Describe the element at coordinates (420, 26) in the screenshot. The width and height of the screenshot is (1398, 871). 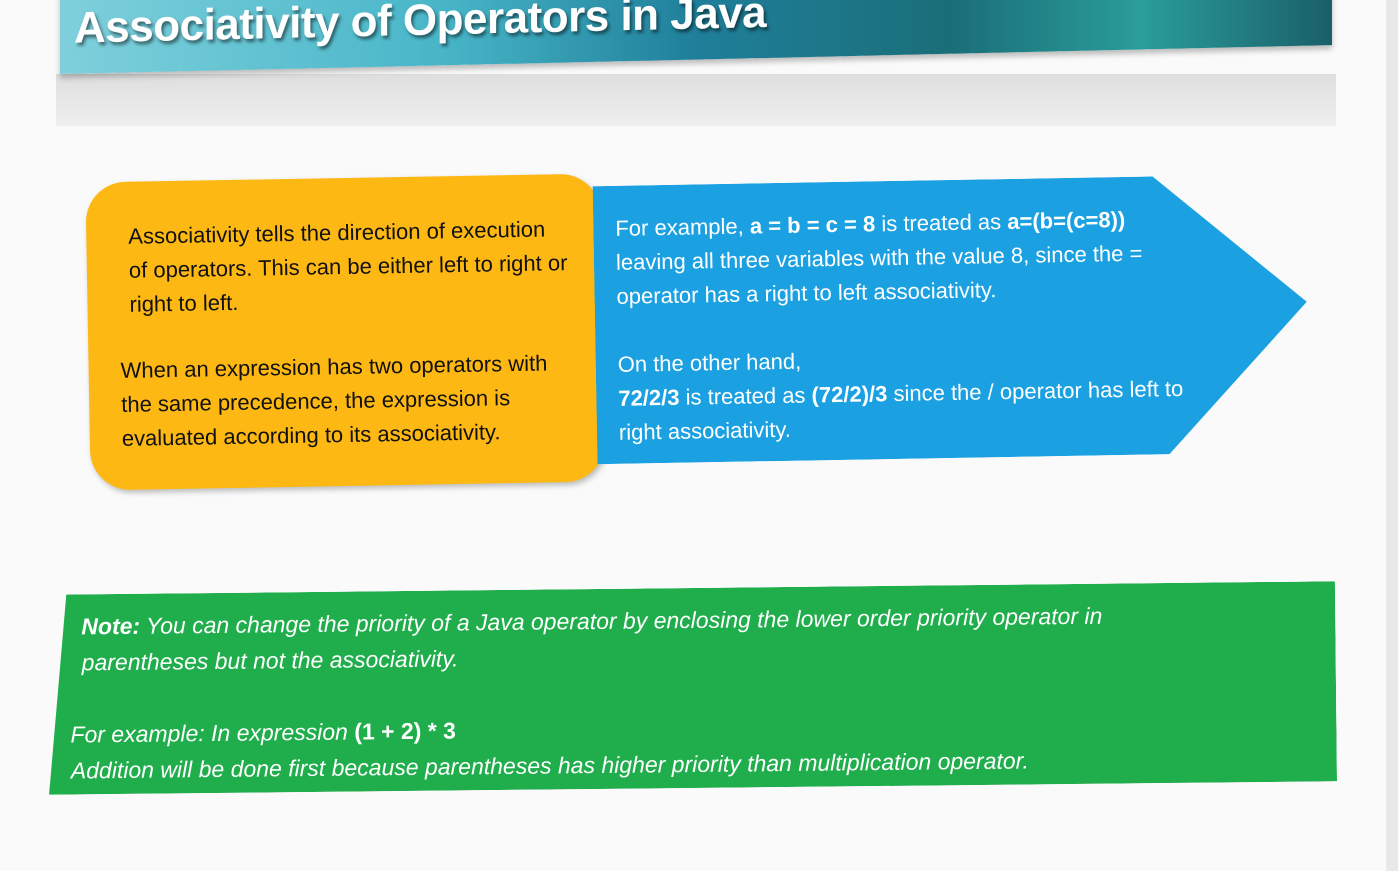
I see `slide-title: Associativity of Operators in Java` at that location.